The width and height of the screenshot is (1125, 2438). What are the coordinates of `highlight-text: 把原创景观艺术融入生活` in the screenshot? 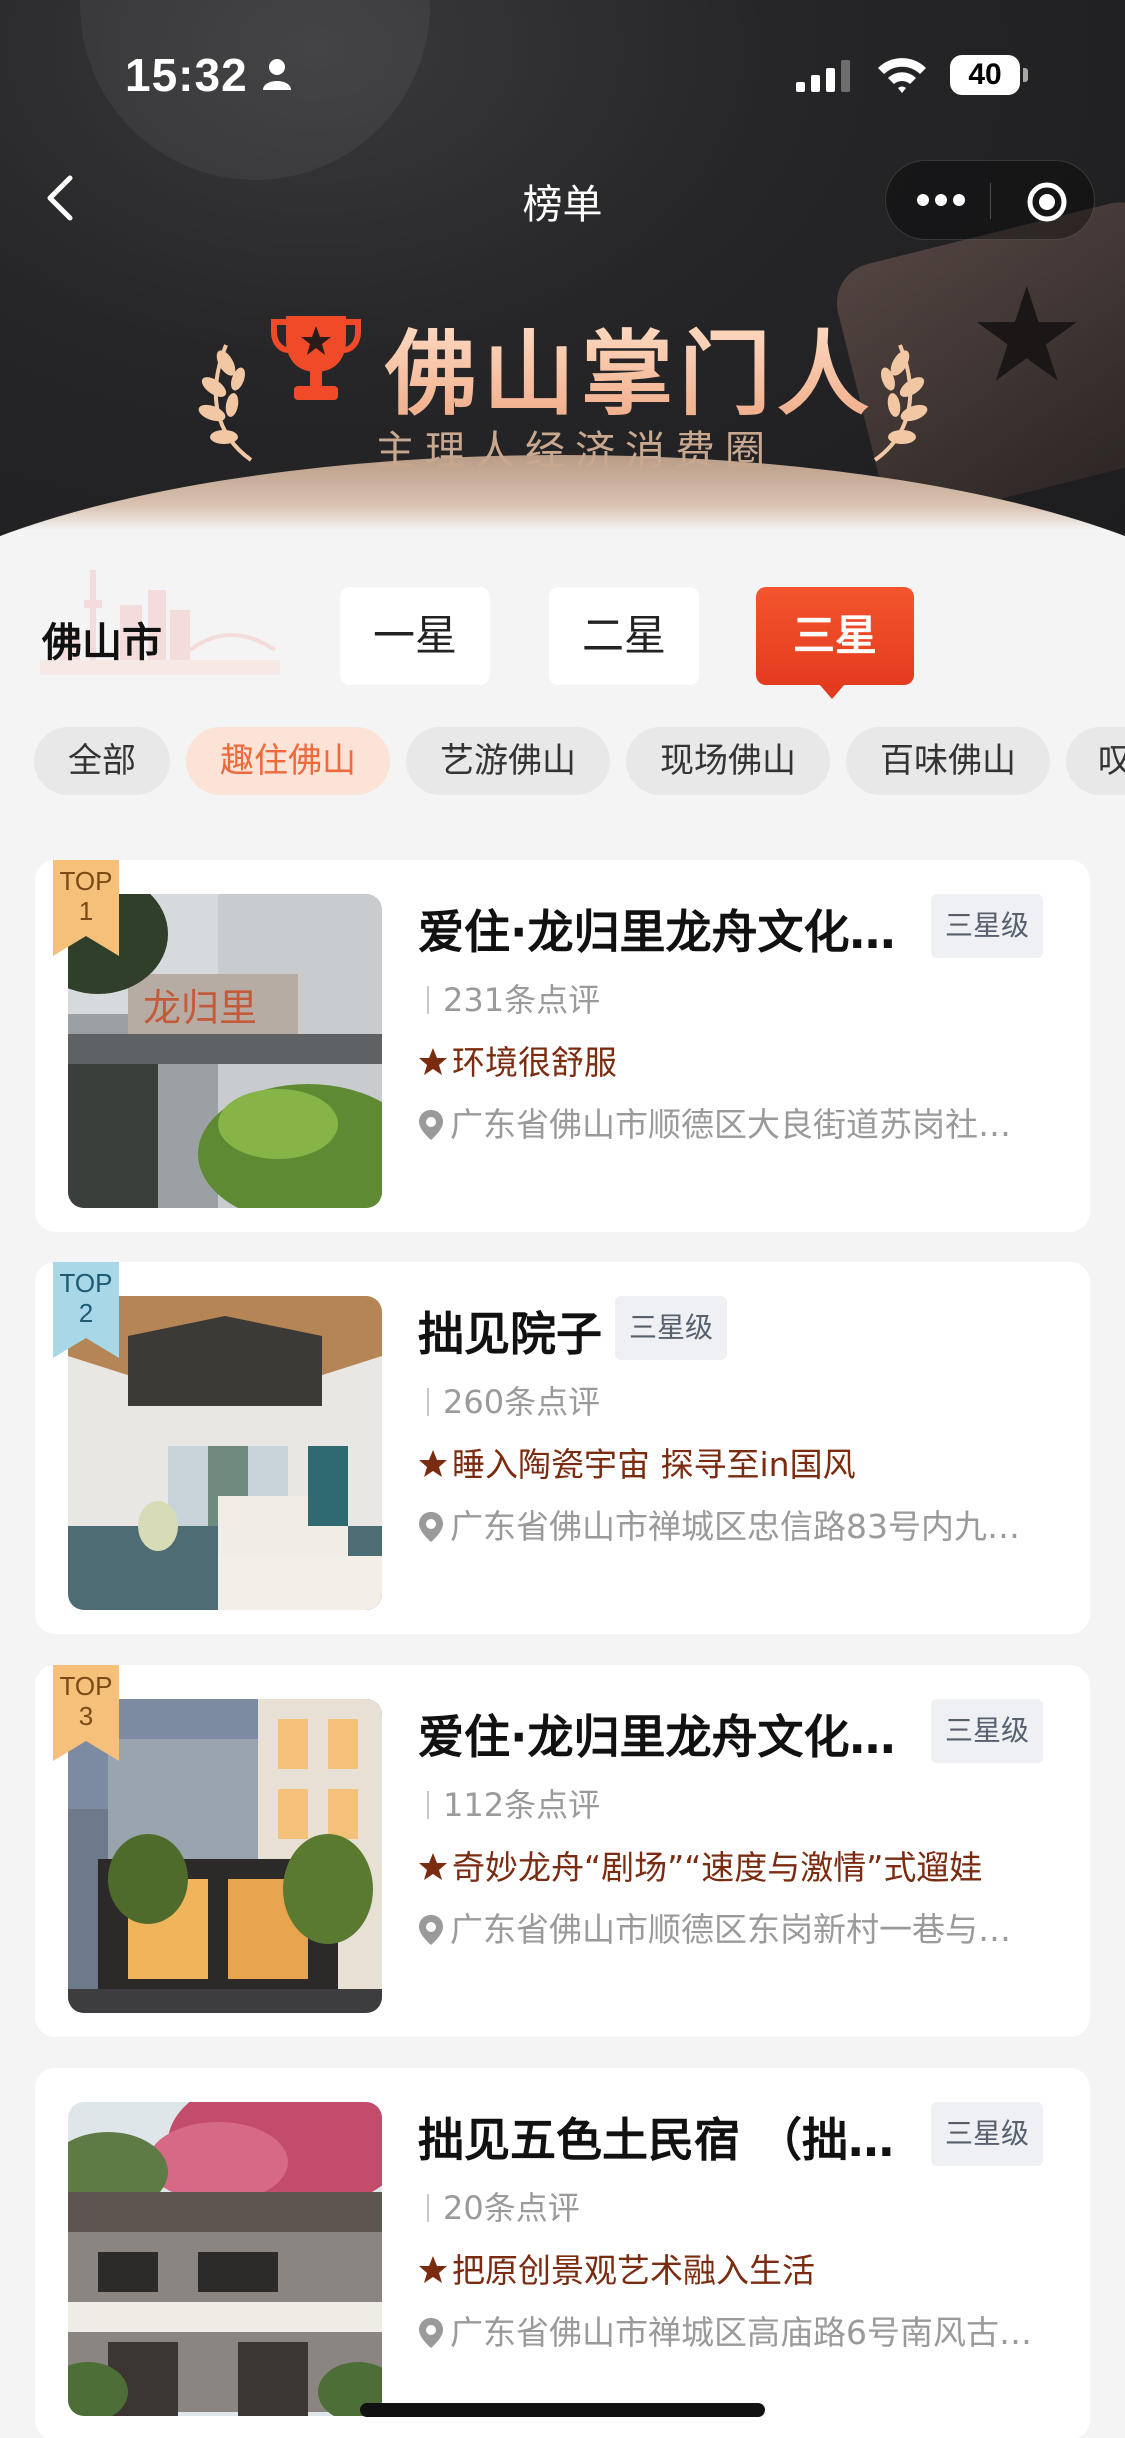 It's located at (616, 2268).